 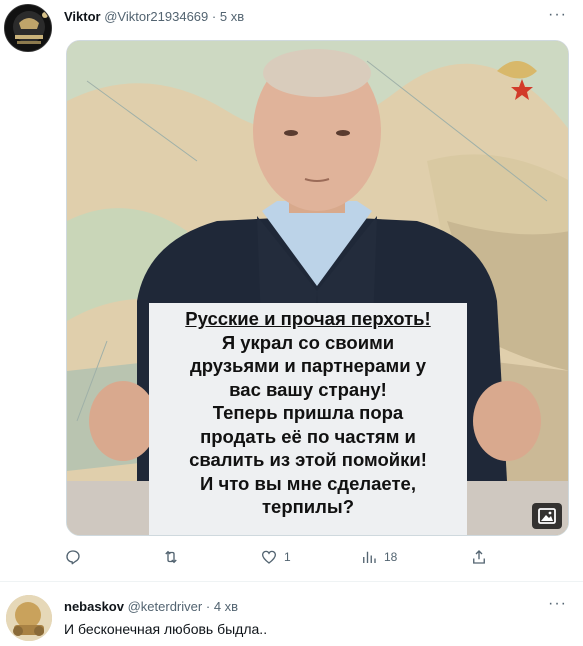 I want to click on retweet-icon, so click(x=171, y=557).